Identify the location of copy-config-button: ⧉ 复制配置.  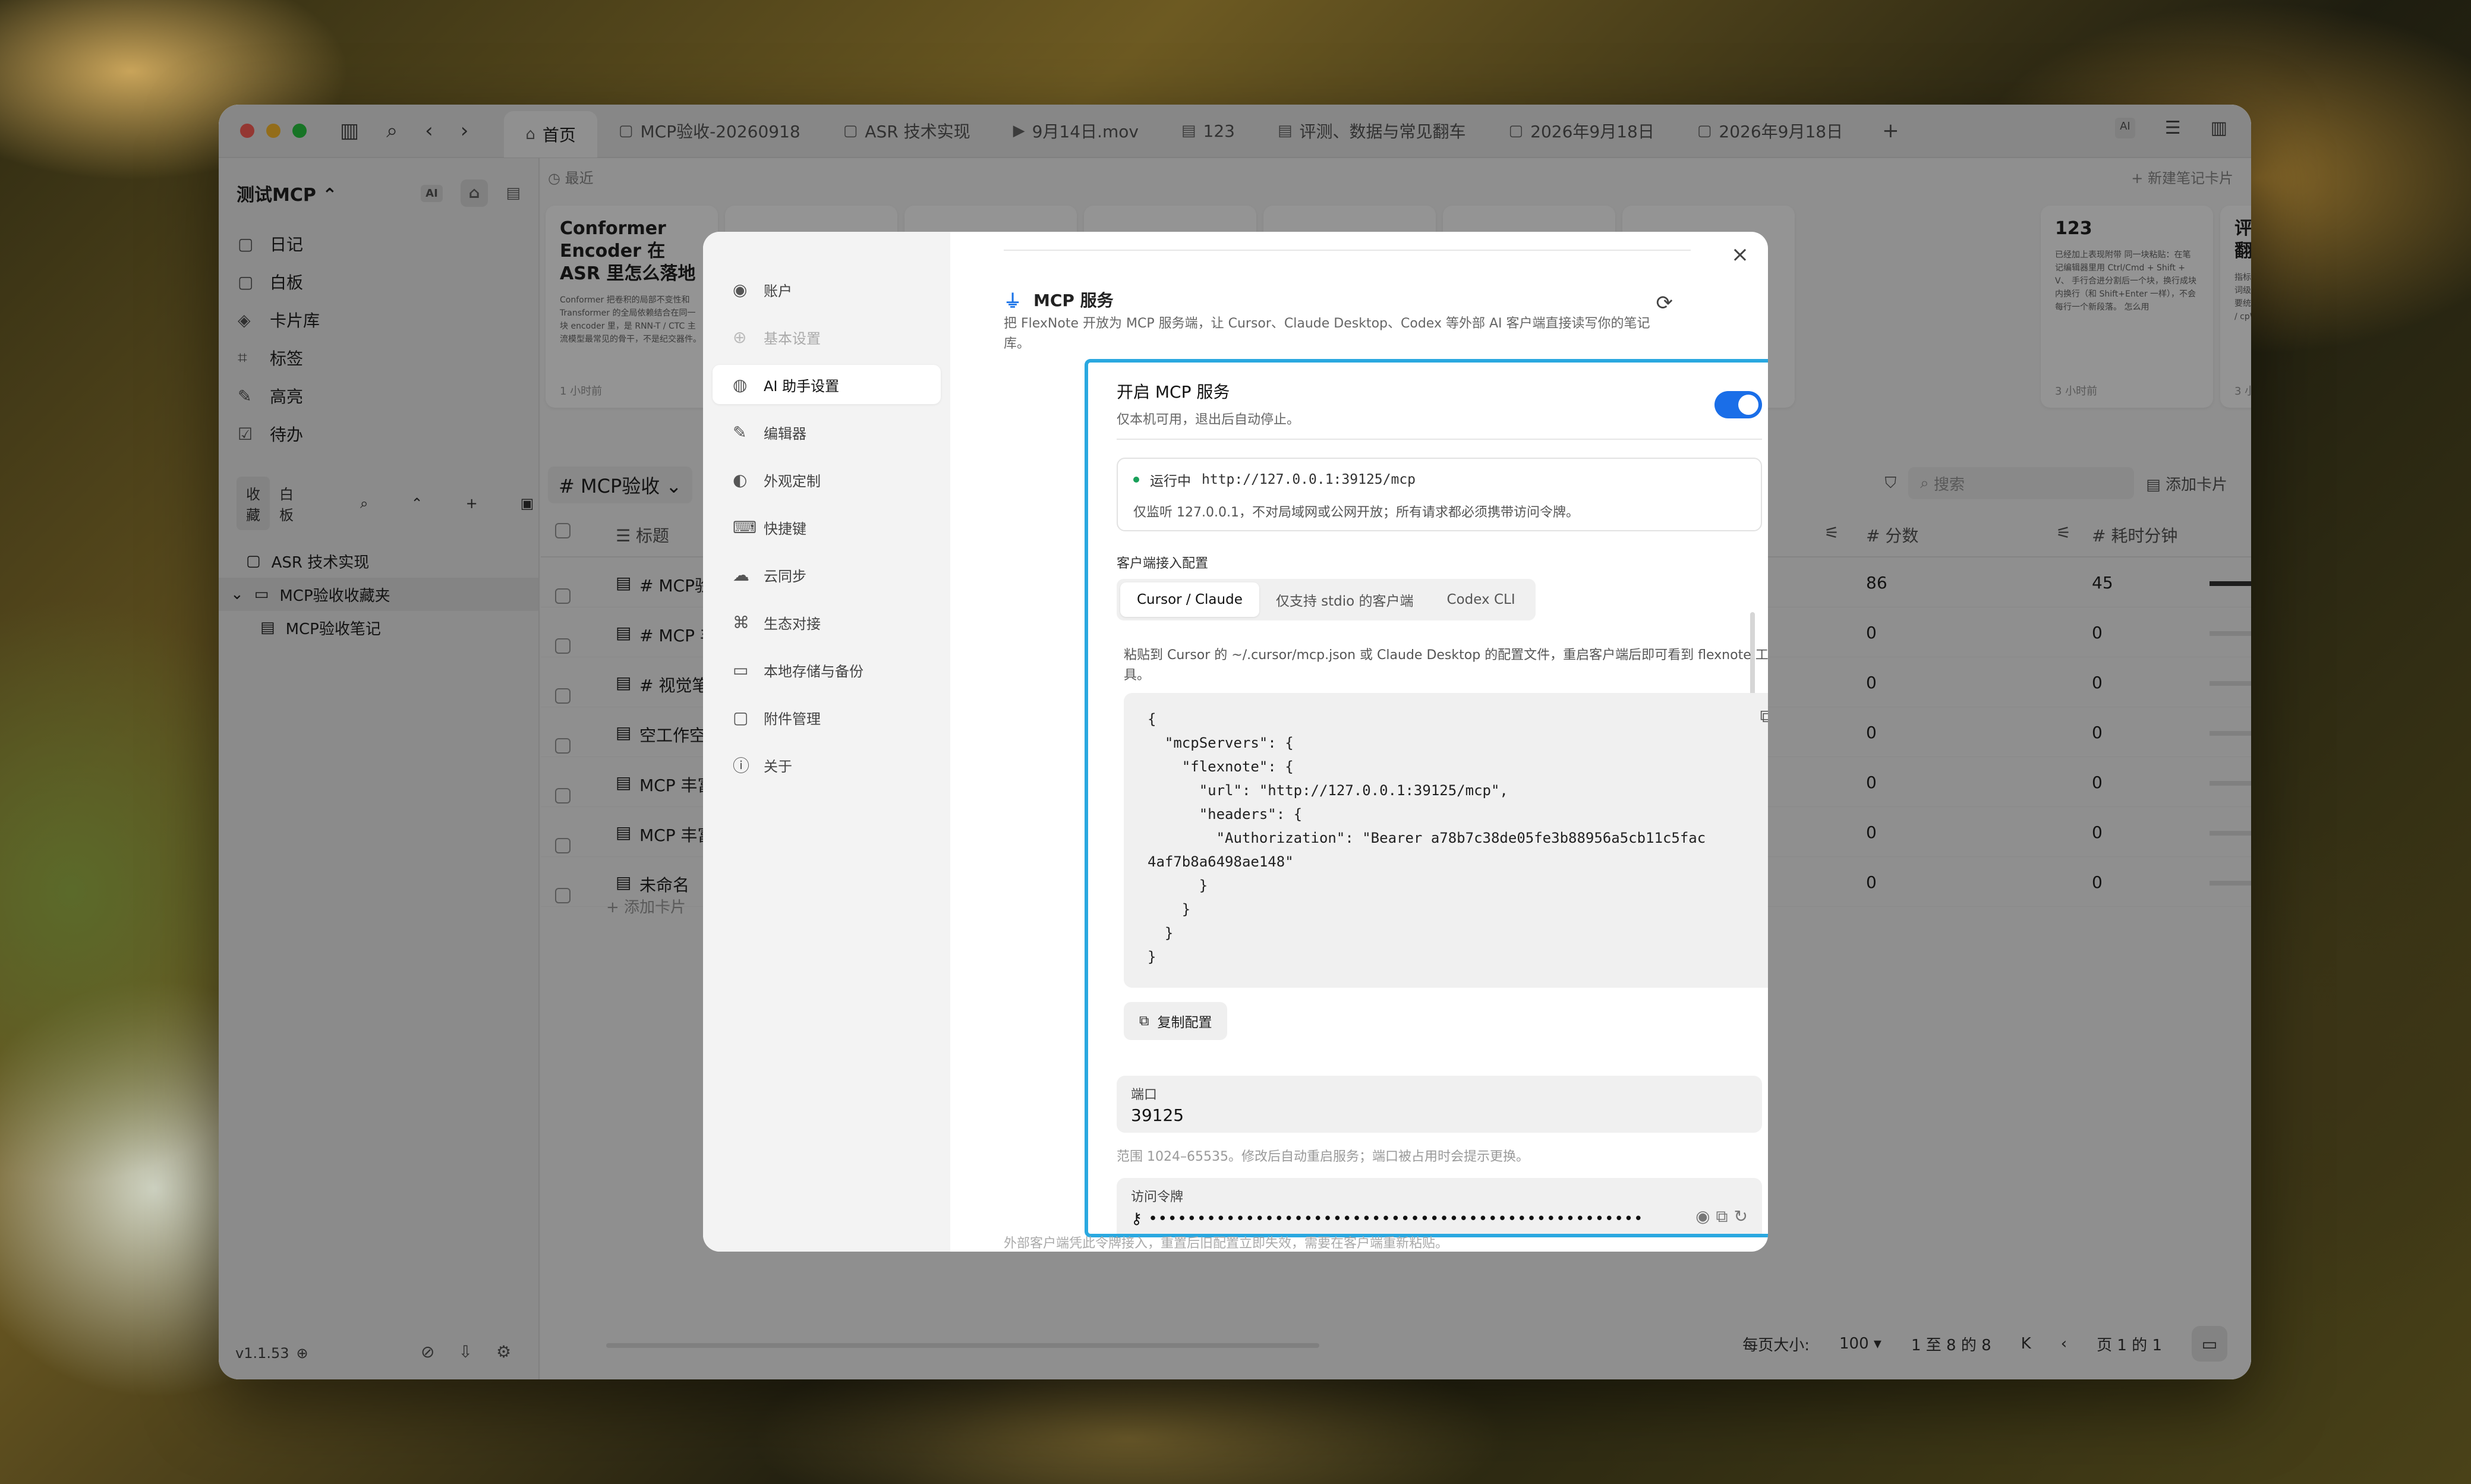
(1176, 1021).